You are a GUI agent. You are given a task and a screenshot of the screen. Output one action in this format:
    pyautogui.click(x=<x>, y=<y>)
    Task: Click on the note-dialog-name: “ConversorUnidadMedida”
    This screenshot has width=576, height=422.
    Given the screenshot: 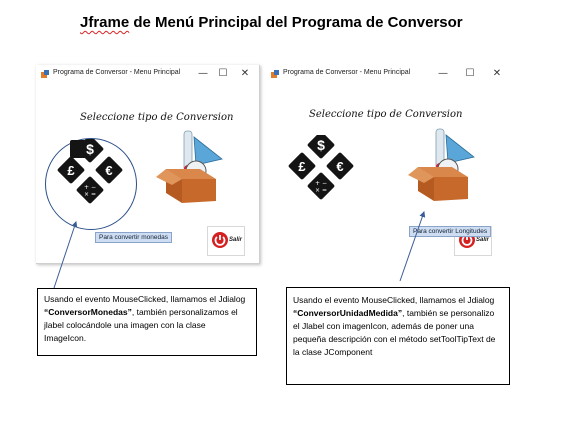 What is the action you would take?
    pyautogui.click(x=348, y=313)
    